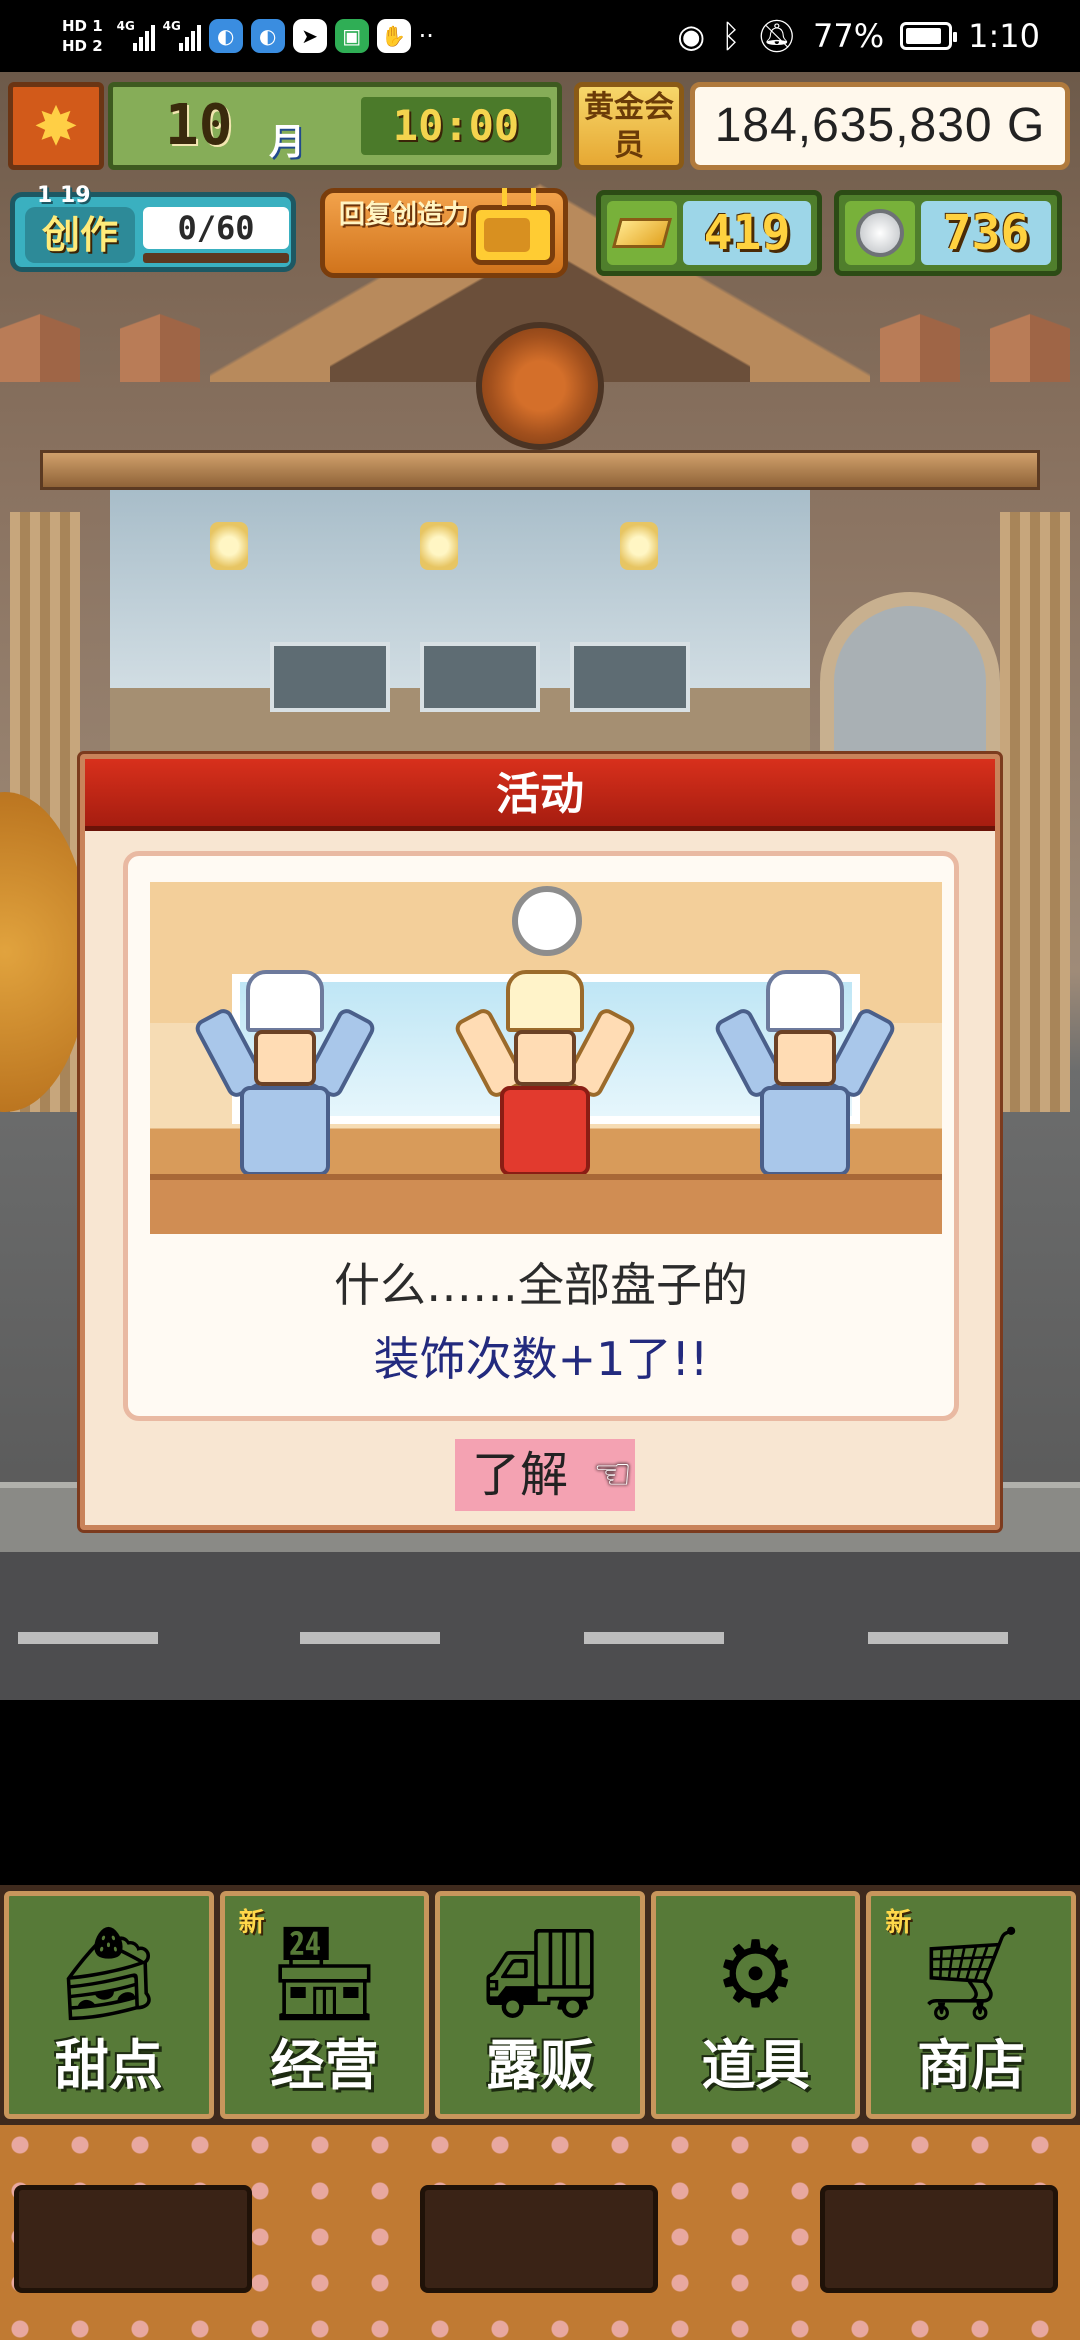  I want to click on network-2-label: 4G, so click(171, 26).